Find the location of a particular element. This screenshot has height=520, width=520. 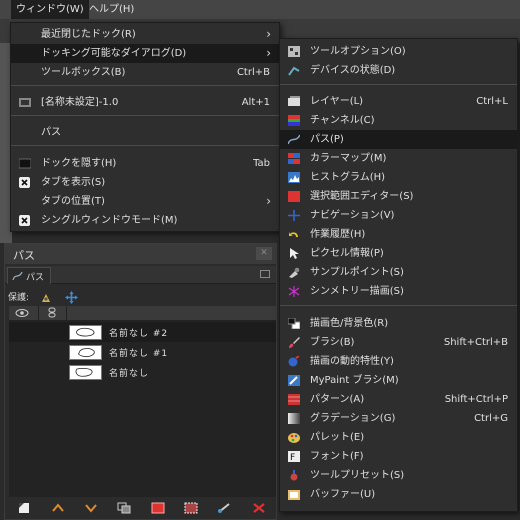

dock-titlebar: パス ✕ is located at coordinates (140, 254).